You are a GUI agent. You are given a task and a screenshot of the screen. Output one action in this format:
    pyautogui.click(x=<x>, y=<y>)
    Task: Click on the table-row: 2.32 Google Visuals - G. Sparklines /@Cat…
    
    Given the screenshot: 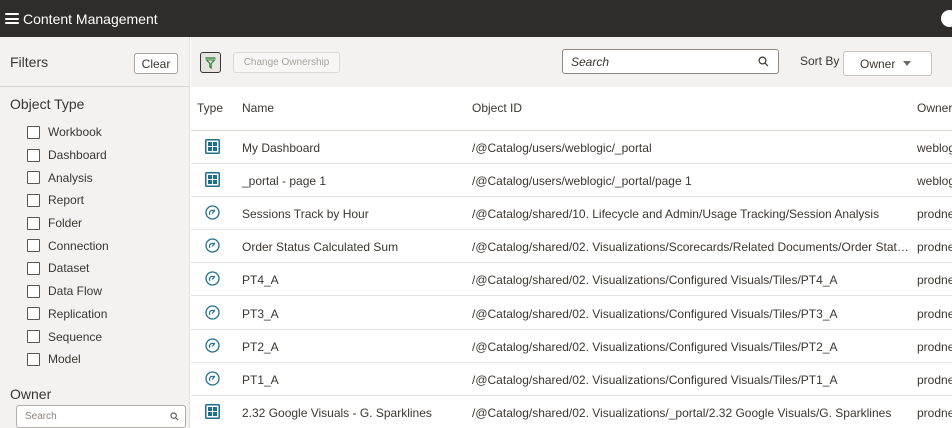 What is the action you would take?
    pyautogui.click(x=571, y=412)
    